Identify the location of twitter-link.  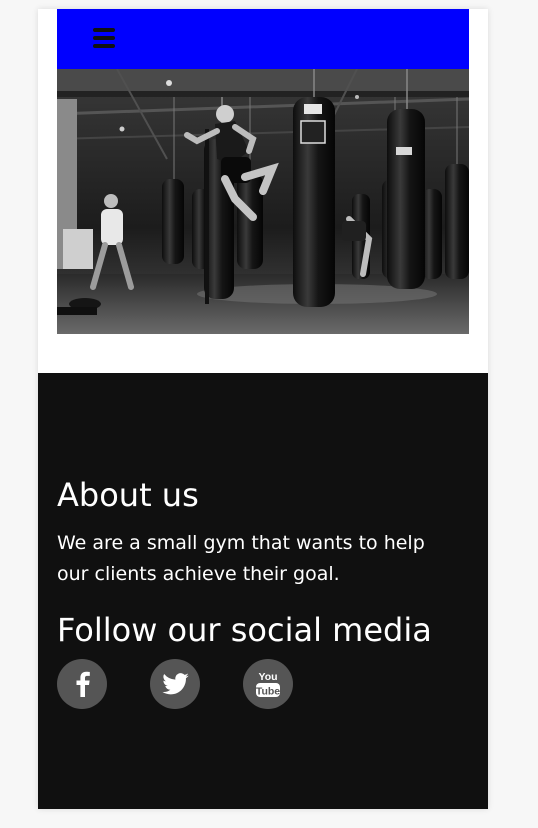
(175, 684).